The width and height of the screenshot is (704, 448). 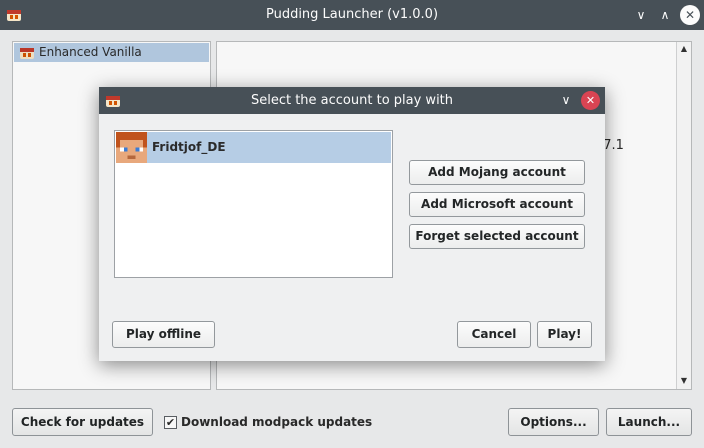 I want to click on dialog-minimize-button: ∨, so click(x=566, y=100).